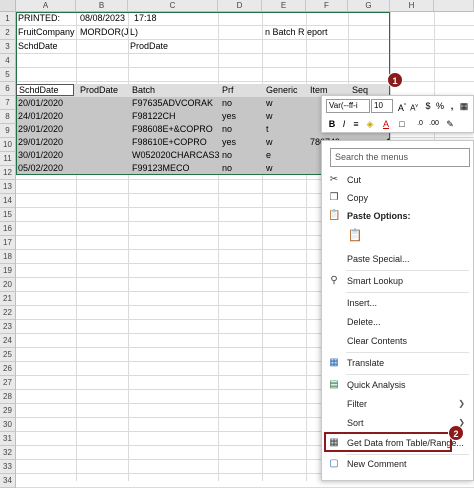  What do you see at coordinates (8, 33) in the screenshot?
I see `row-header: 2` at bounding box center [8, 33].